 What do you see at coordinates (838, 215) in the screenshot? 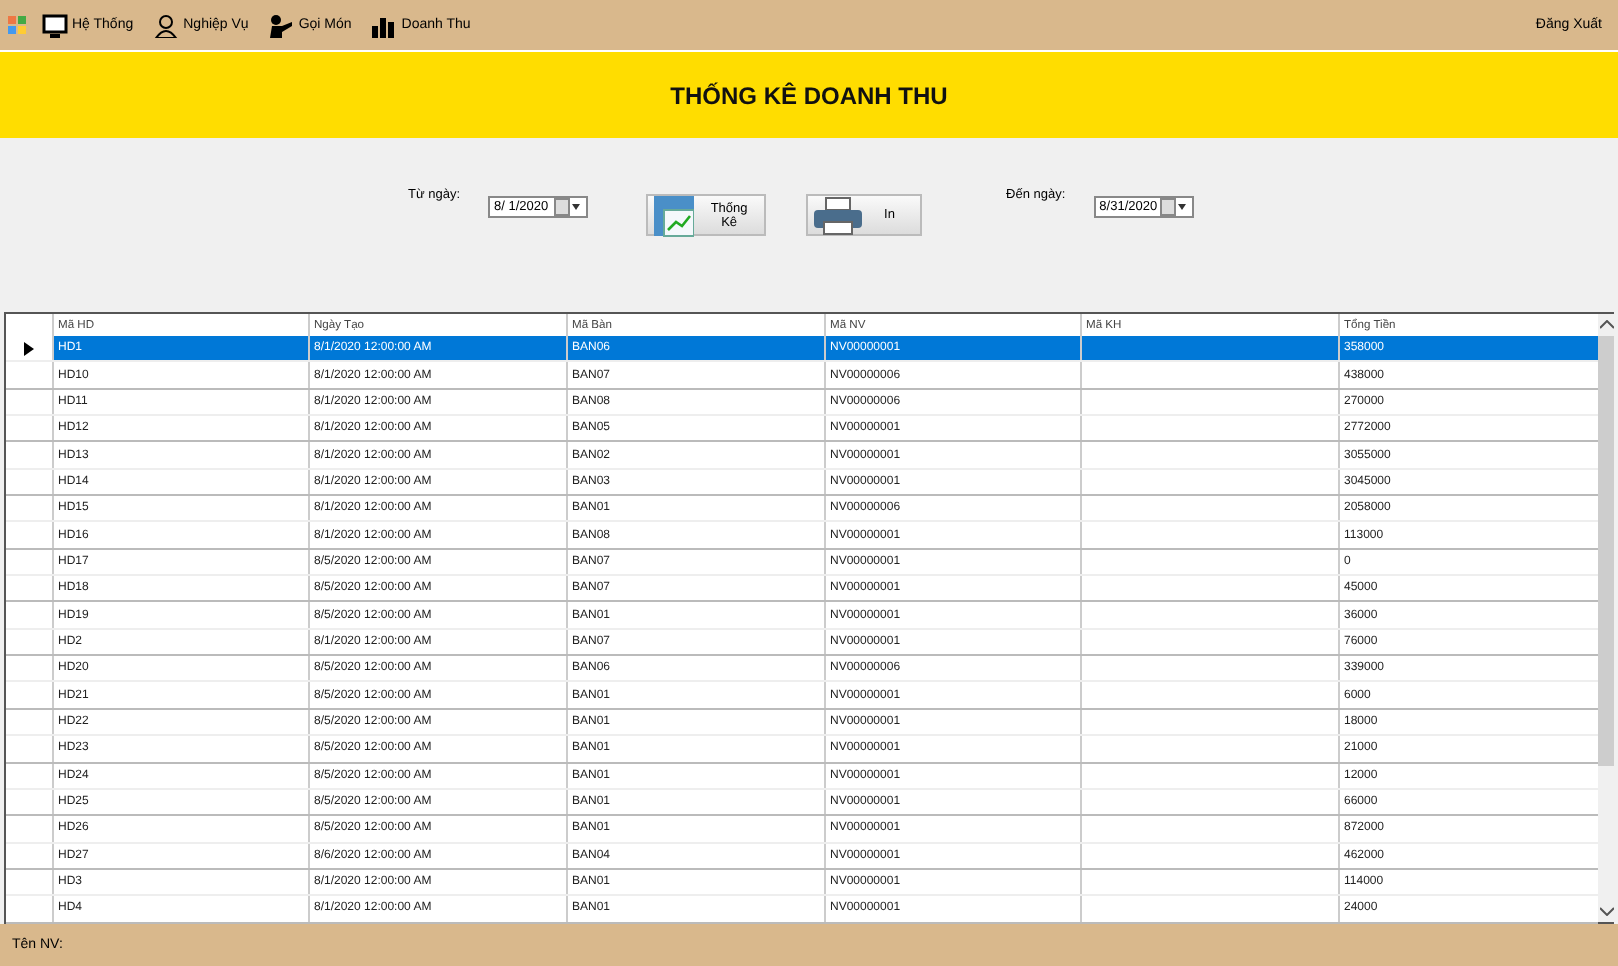
I see `printer-icon` at bounding box center [838, 215].